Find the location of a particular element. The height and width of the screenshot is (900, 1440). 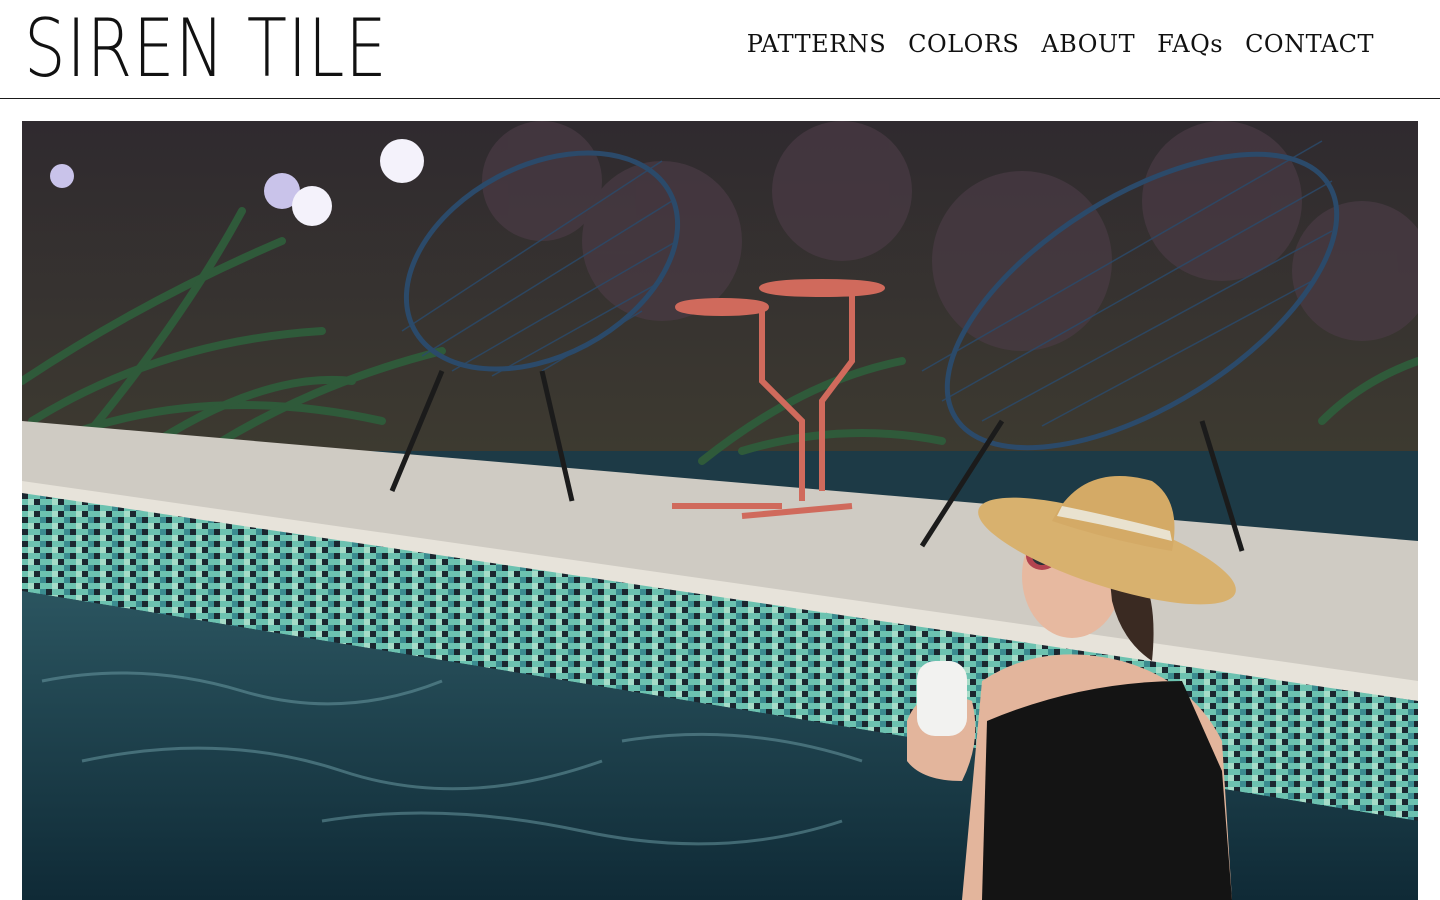

nav-contact: CONTACT is located at coordinates (1309, 44).